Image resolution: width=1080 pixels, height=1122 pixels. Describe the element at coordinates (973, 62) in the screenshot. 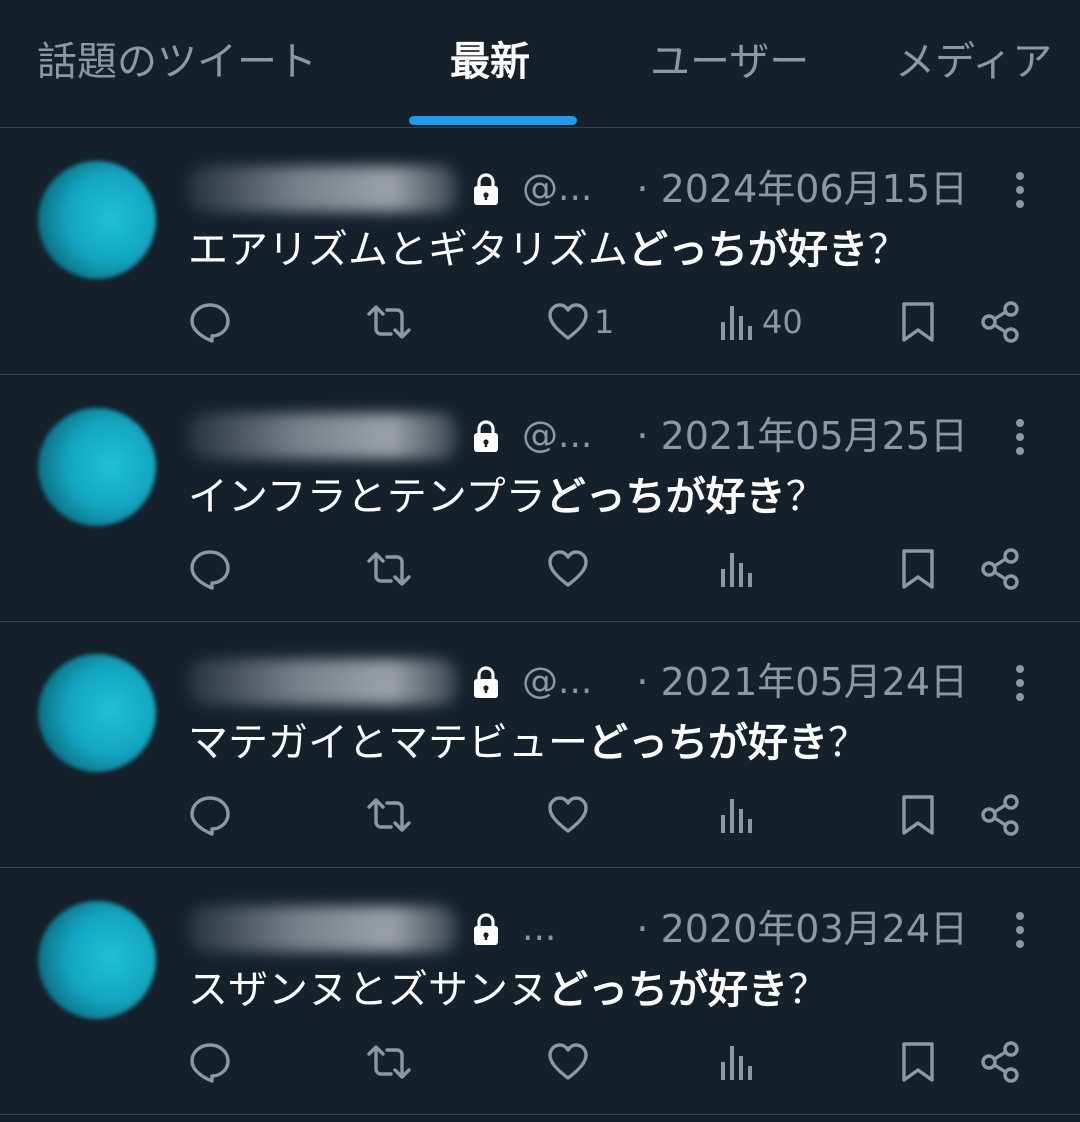

I see `tab-media: メディア` at that location.